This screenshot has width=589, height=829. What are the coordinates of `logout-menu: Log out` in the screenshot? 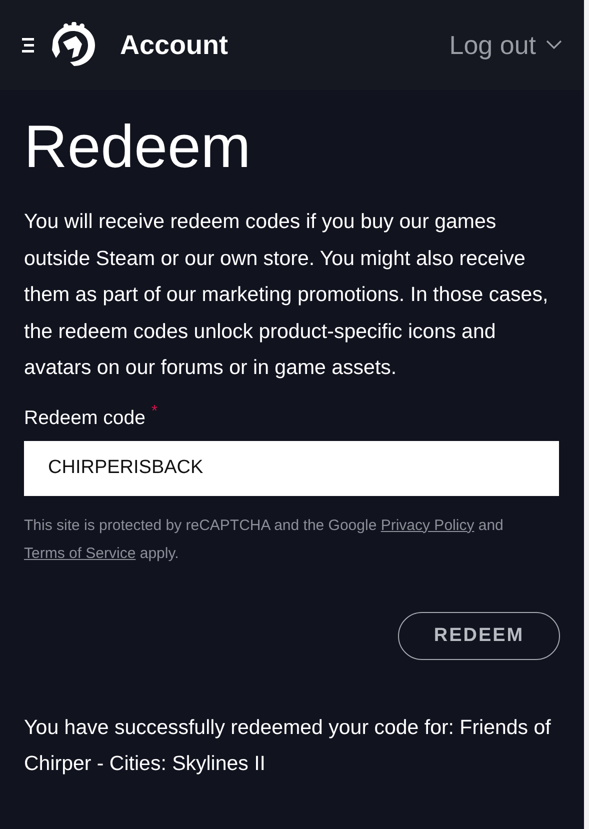 It's located at (505, 45).